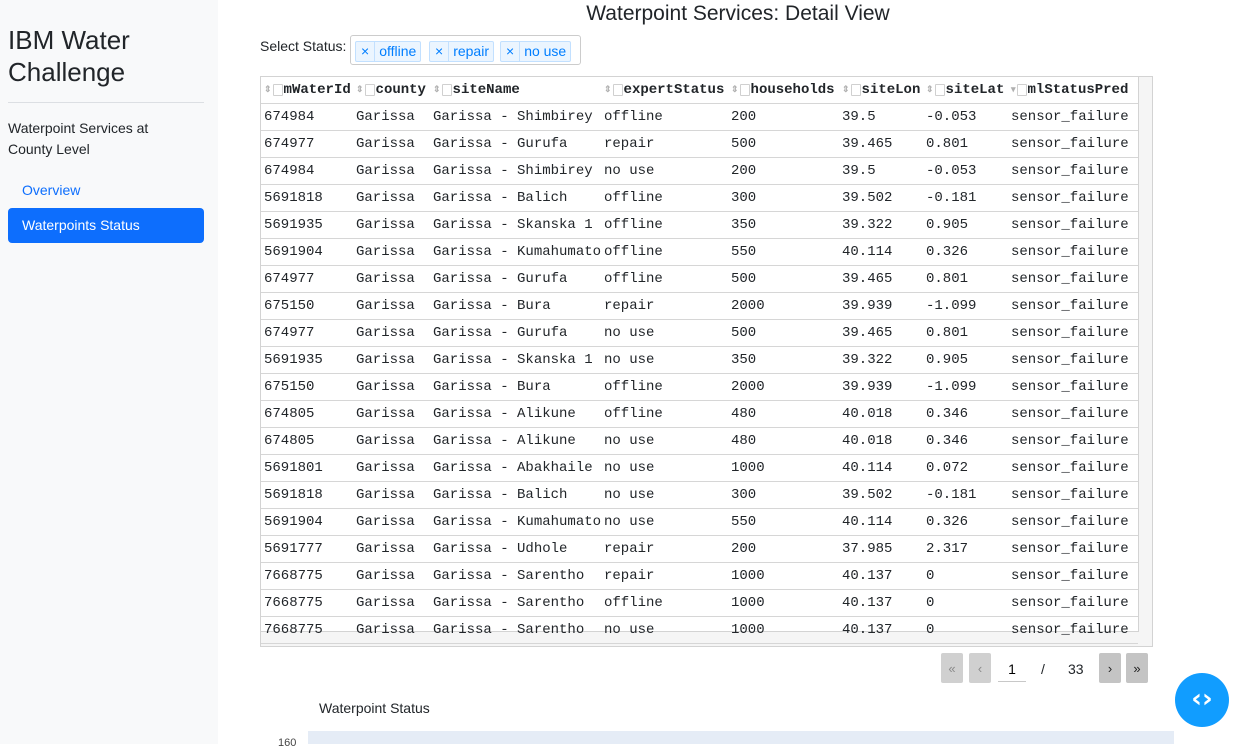  What do you see at coordinates (664, 468) in the screenshot?
I see `table-cell-expertStatus: no use` at bounding box center [664, 468].